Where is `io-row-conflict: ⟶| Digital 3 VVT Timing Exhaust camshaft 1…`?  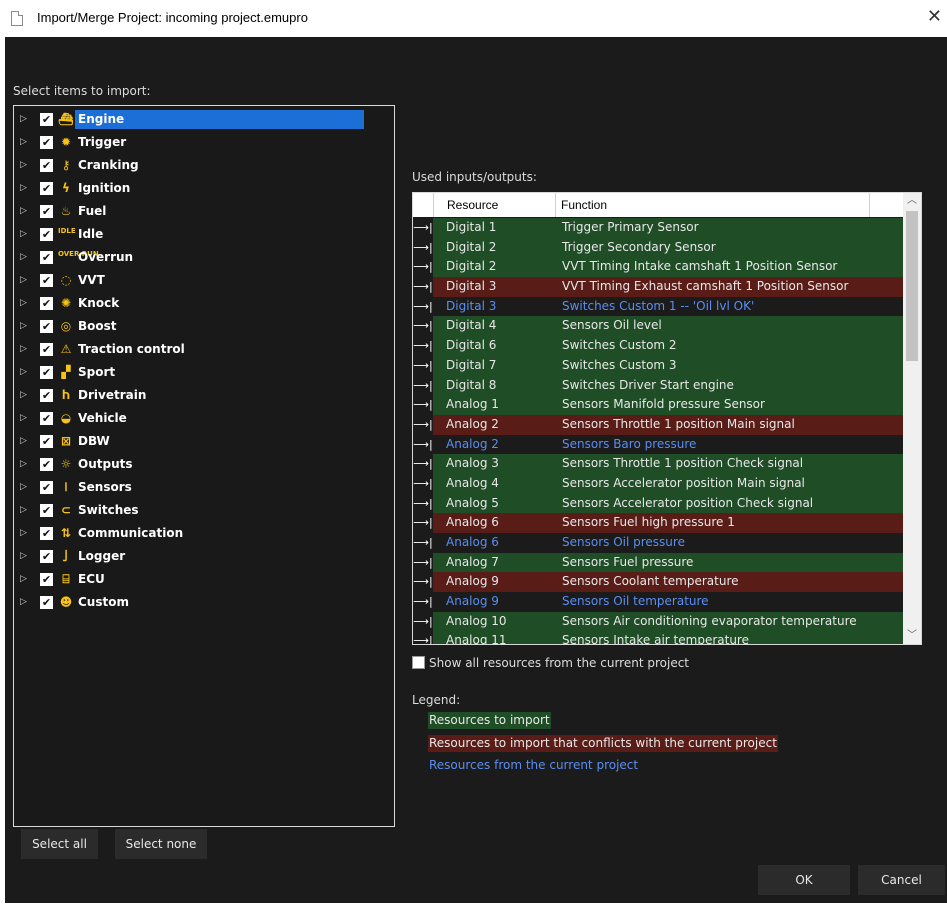
io-row-conflict: ⟶| Digital 3 VVT Timing Exhaust camshaft 1… is located at coordinates (658, 287).